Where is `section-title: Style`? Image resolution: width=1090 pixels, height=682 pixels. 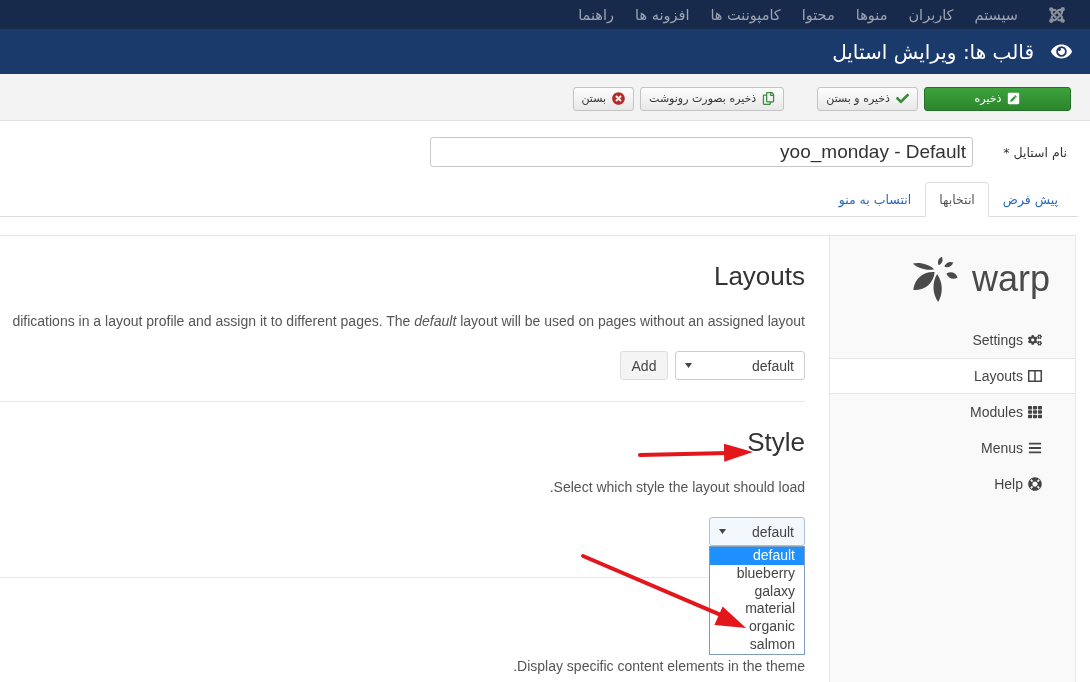 section-title: Style is located at coordinates (776, 442).